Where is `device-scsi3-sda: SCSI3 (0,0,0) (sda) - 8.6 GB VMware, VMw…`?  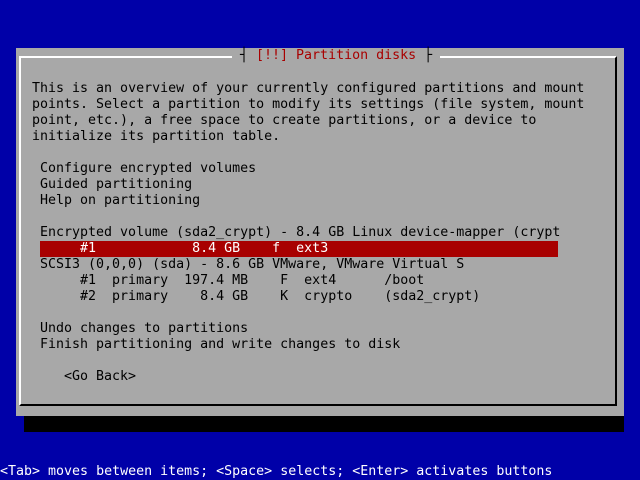 device-scsi3-sda: SCSI3 (0,0,0) (sda) - 8.6 GB VMware, VMw… is located at coordinates (252, 265).